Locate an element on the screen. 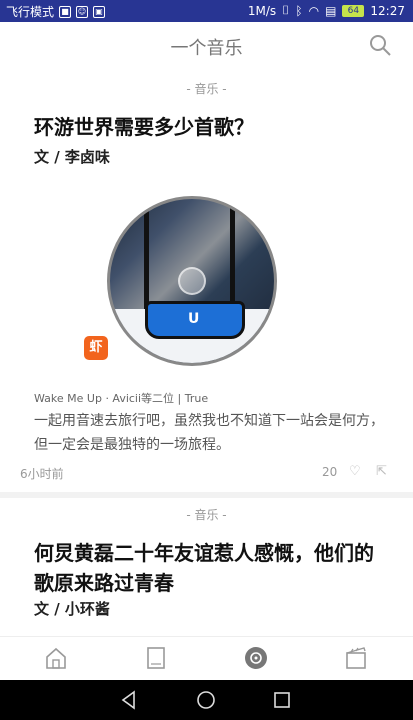  album-cover: U is located at coordinates (192, 281).